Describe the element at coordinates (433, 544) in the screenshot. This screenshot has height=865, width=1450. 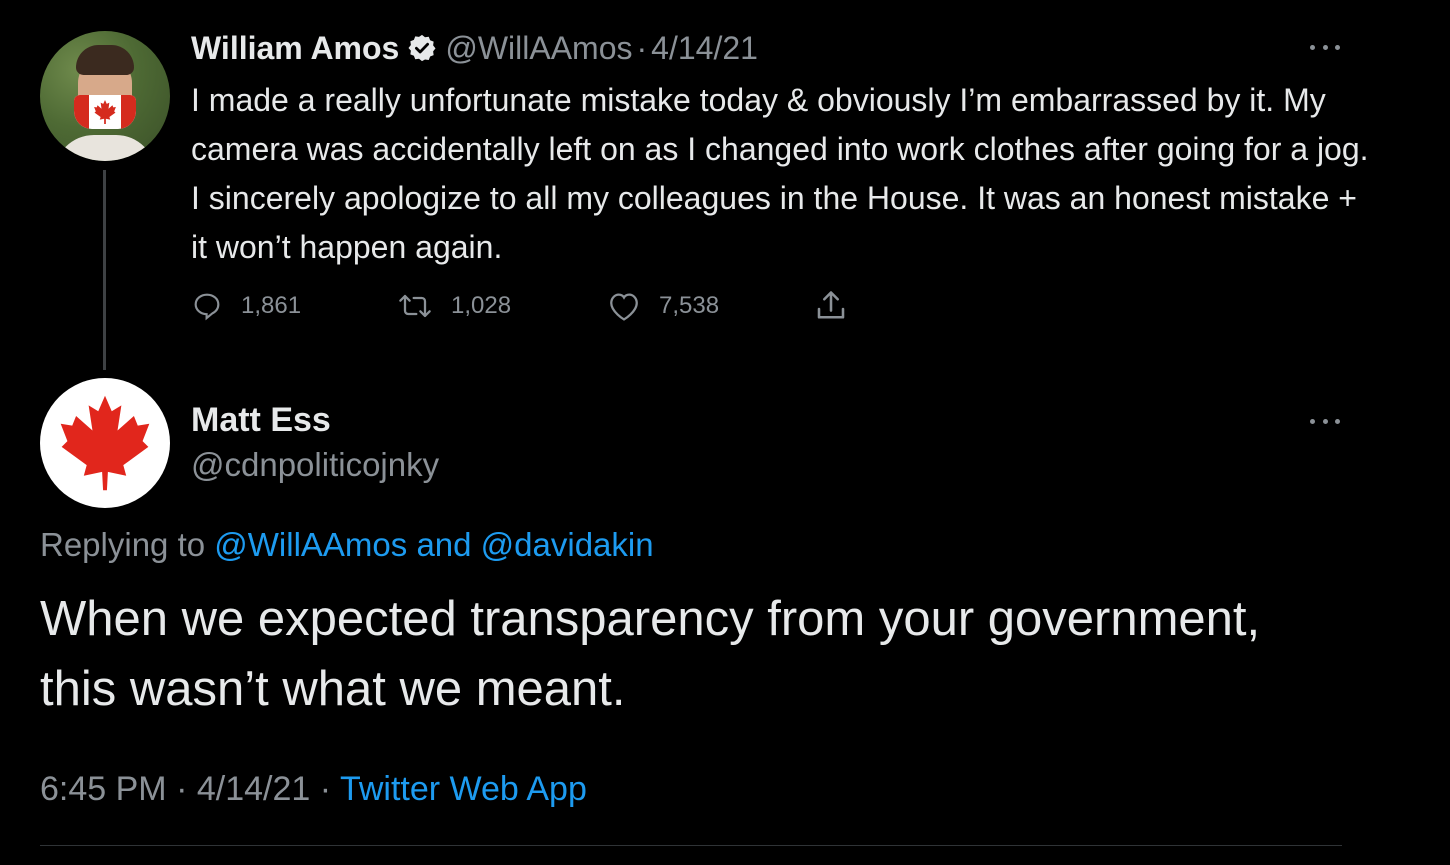
I see `replying-to-link: @WillAAmos and @davidakin` at that location.